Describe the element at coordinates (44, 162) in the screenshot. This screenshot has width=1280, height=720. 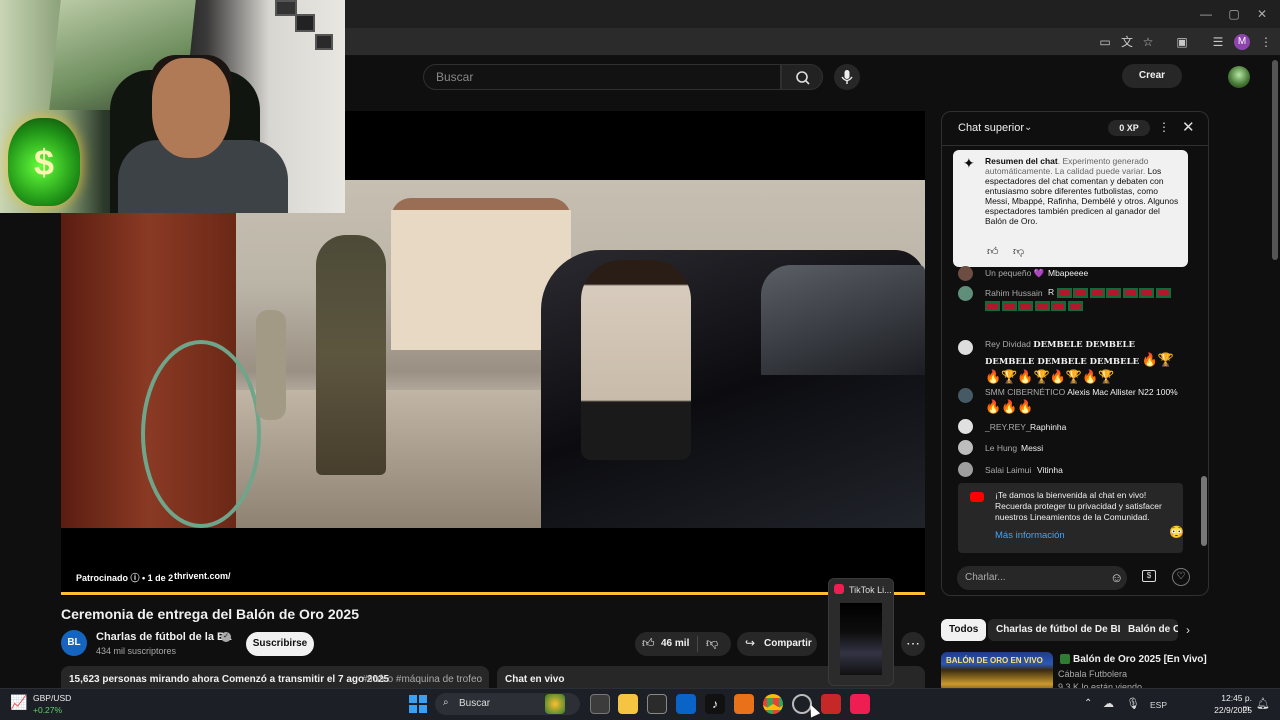
I see `money-bag-icon: $` at that location.